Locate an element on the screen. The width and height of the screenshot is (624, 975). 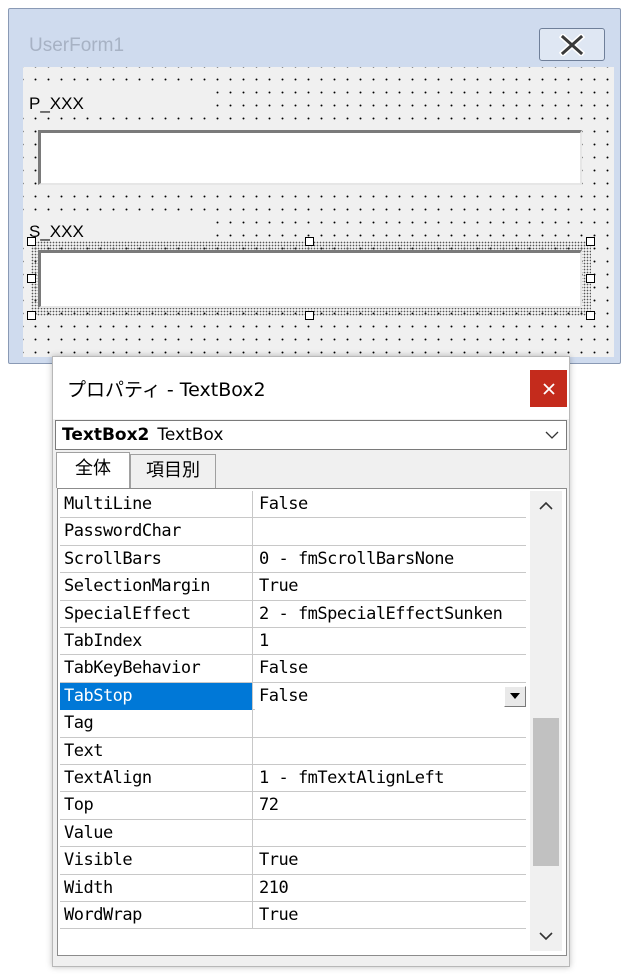
property-row: TabIndex 1 is located at coordinates (293, 642).